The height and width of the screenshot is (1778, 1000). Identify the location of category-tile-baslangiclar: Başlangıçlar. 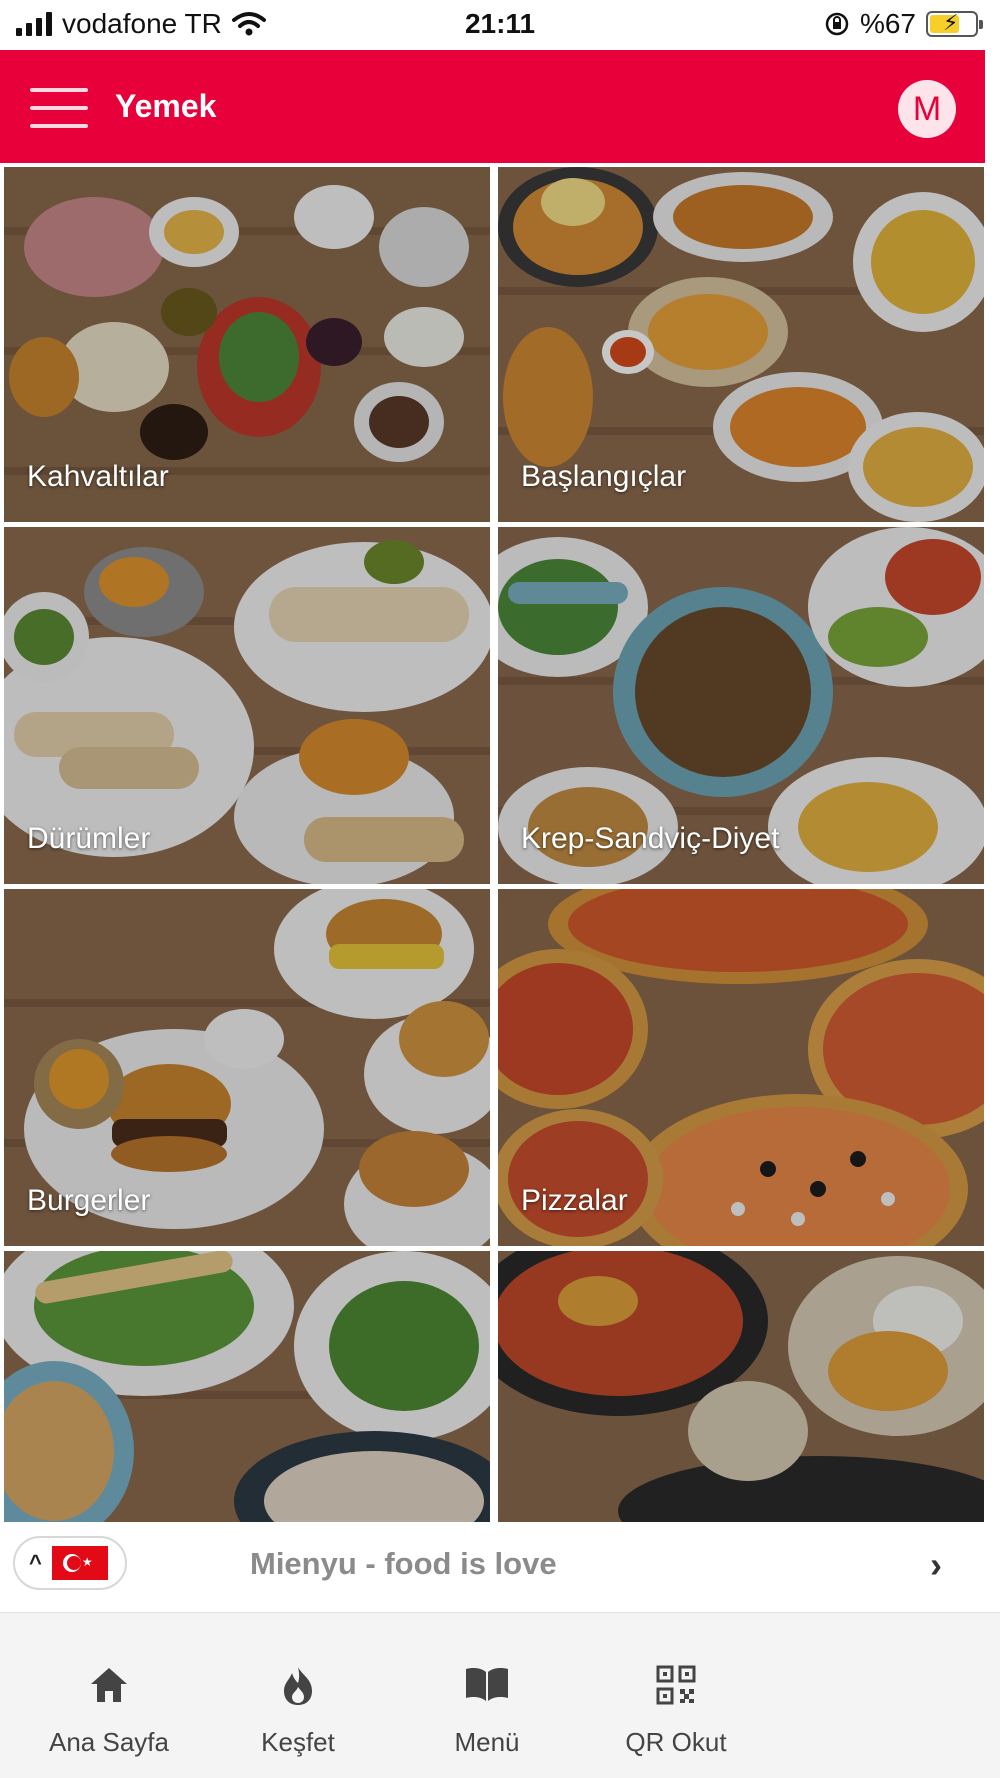
(741, 344).